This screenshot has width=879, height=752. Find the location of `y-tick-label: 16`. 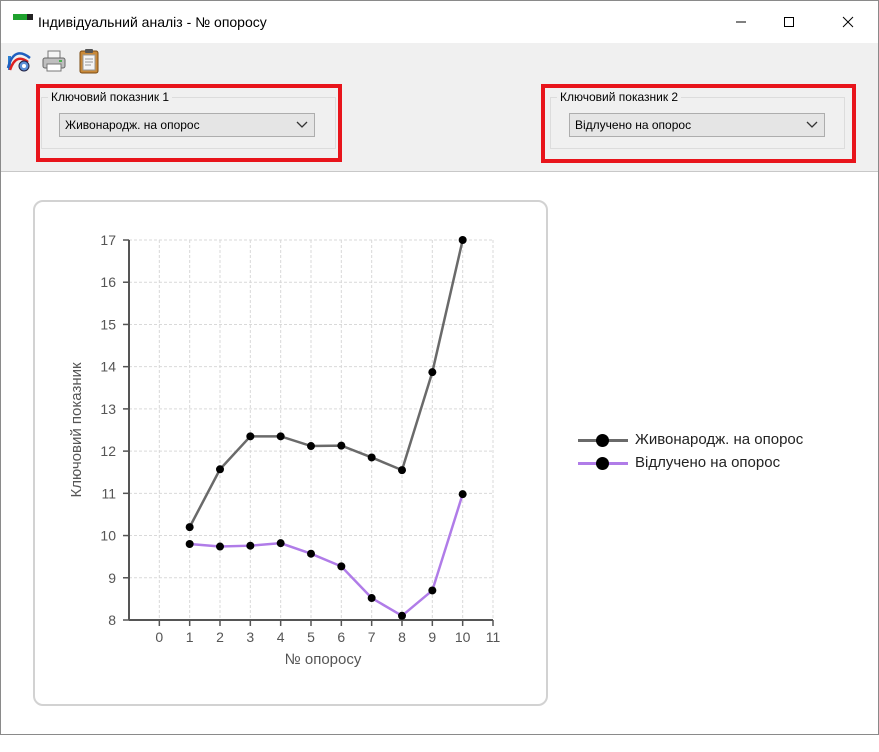

y-tick-label: 16 is located at coordinates (108, 282).